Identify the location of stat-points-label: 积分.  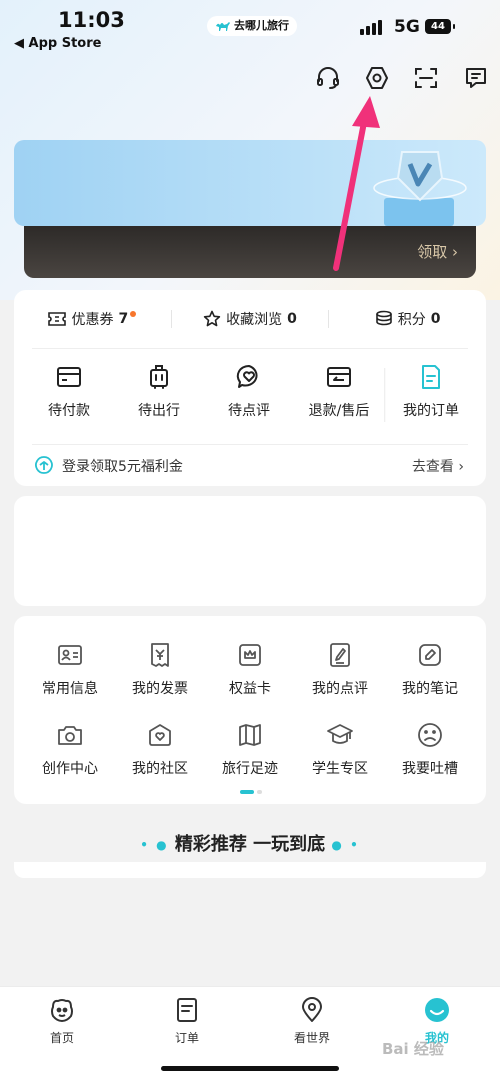
(411, 320).